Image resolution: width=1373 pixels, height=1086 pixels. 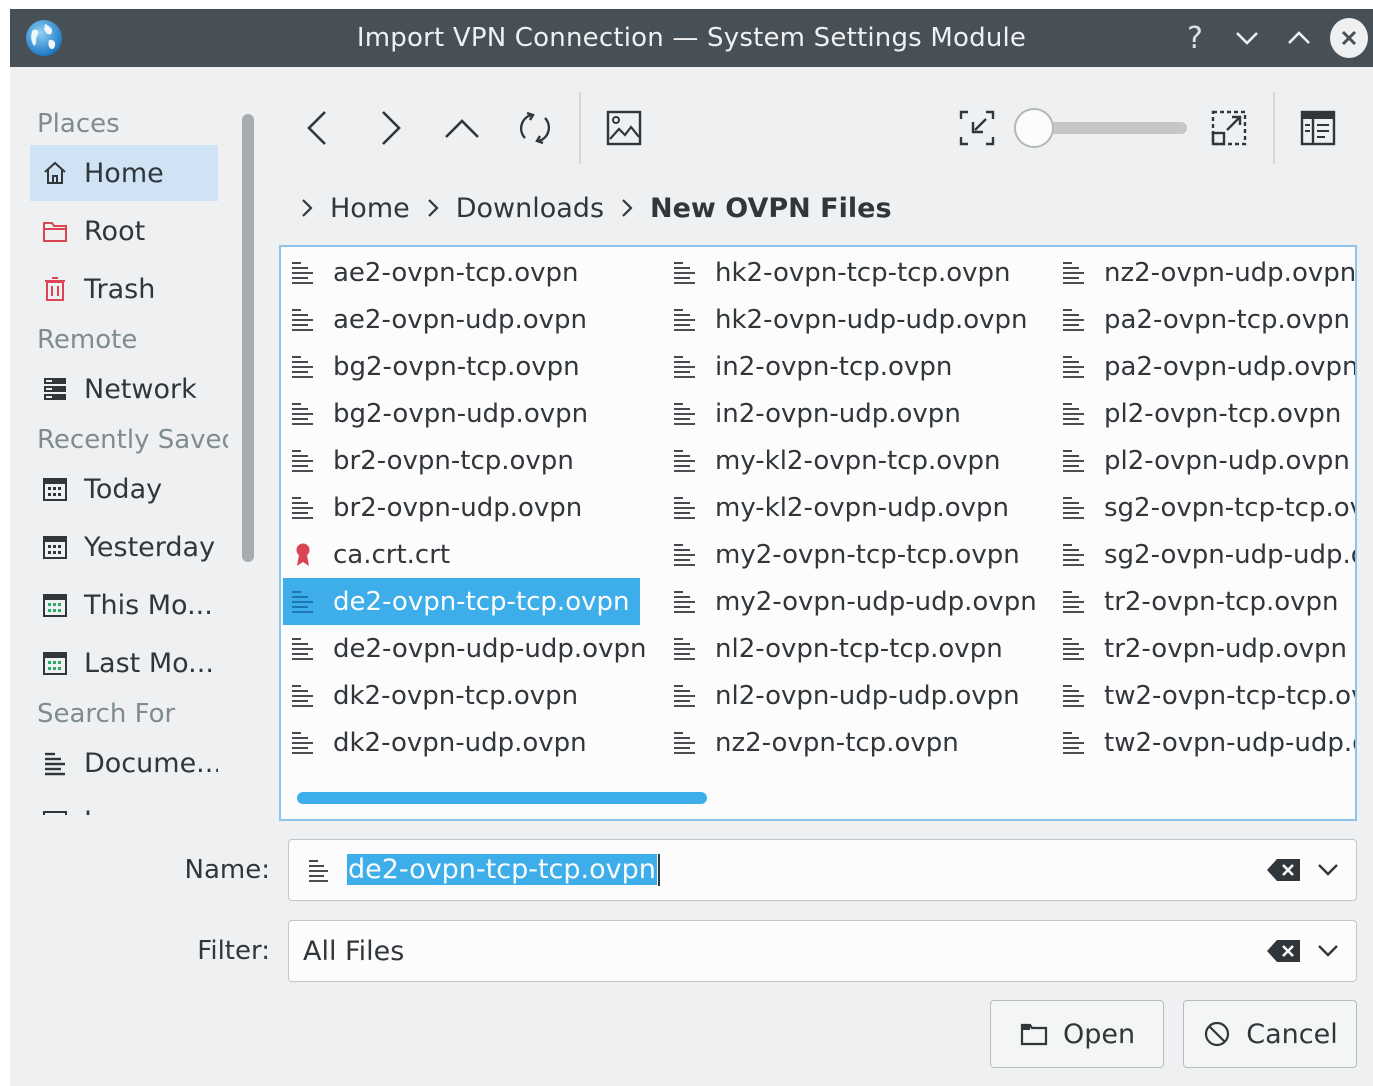 I want to click on zoom-slider-track, so click(x=1109, y=128).